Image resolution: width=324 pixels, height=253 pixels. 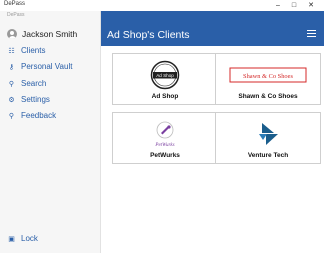 I want to click on people-icon: ☷, so click(x=11, y=51).